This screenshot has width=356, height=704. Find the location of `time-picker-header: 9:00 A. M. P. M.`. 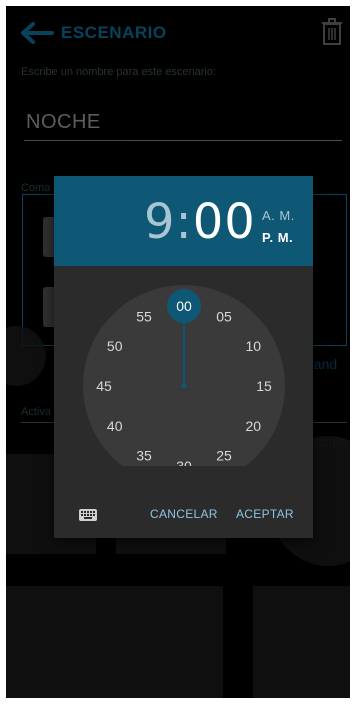

time-picker-header: 9:00 A. M. P. M. is located at coordinates (183, 221).